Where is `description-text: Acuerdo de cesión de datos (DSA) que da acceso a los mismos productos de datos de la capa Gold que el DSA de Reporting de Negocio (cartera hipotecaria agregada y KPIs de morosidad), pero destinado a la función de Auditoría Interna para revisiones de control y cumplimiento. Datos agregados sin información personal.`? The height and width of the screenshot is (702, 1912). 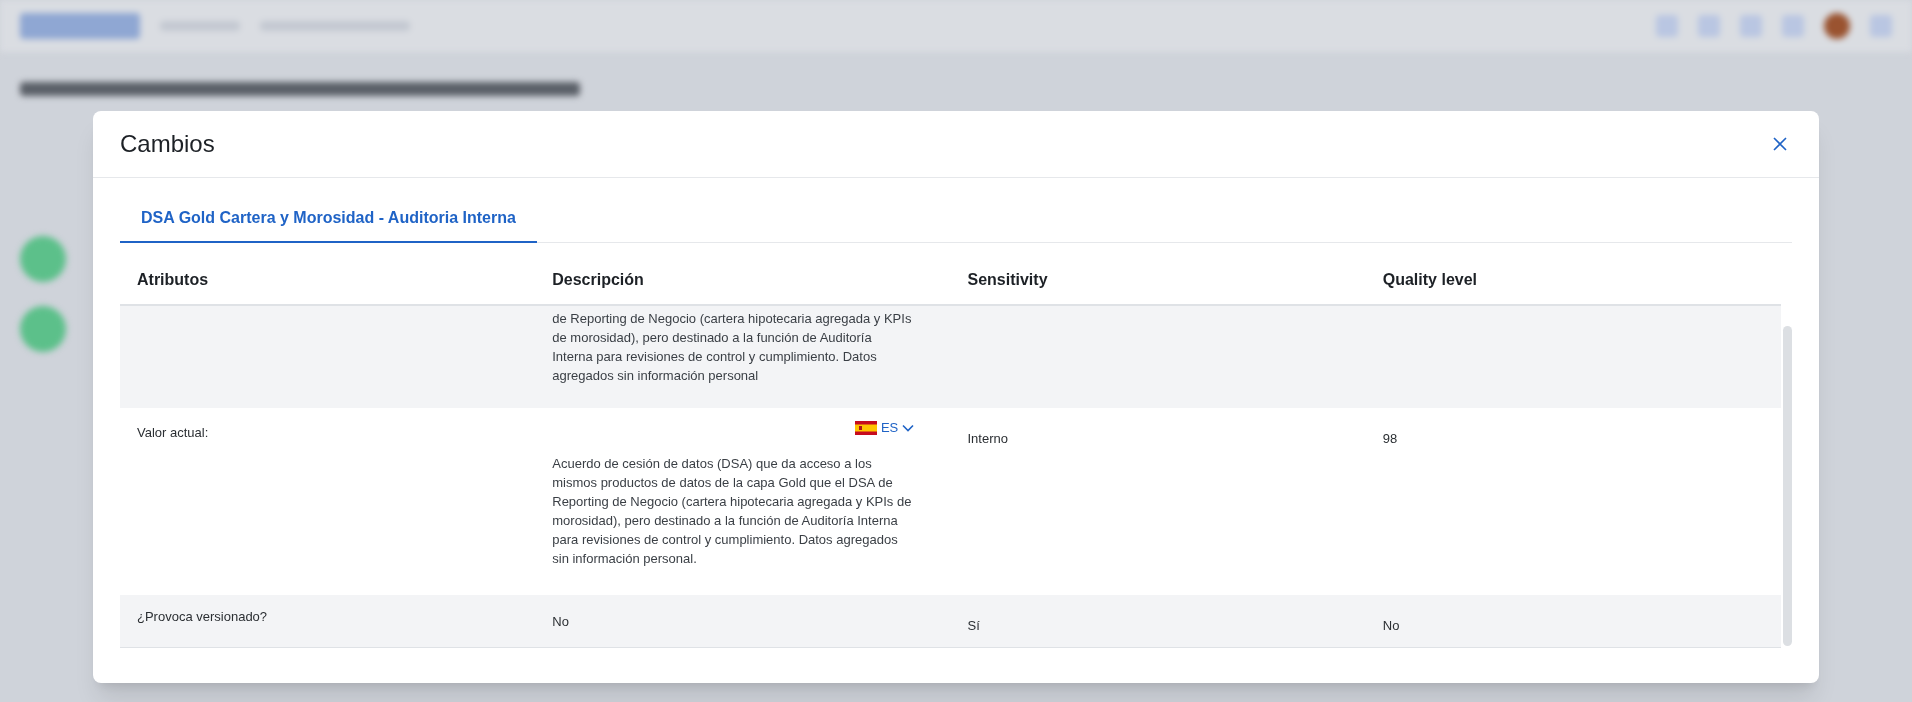 description-text: Acuerdo de cesión de datos (DSA) que da acceso a los mismos productos de datos de la capa Gold que el DSA de Reporting de Negocio (cartera hipotecaria agregada y KPIs de morosidad), pero destinado a la función de Auditoría Interna para revisiones de control y cumplimiento. Datos agregados sin información personal. is located at coordinates (732, 511).